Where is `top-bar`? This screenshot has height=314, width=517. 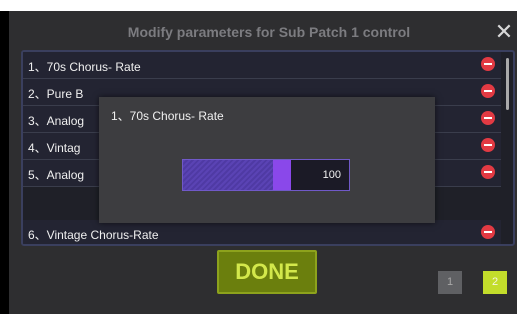 top-bar is located at coordinates (258, 5).